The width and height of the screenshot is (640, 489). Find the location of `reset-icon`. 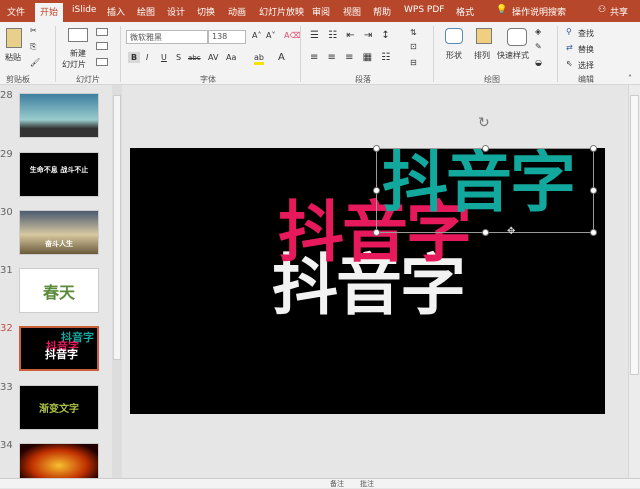

reset-icon is located at coordinates (102, 46).